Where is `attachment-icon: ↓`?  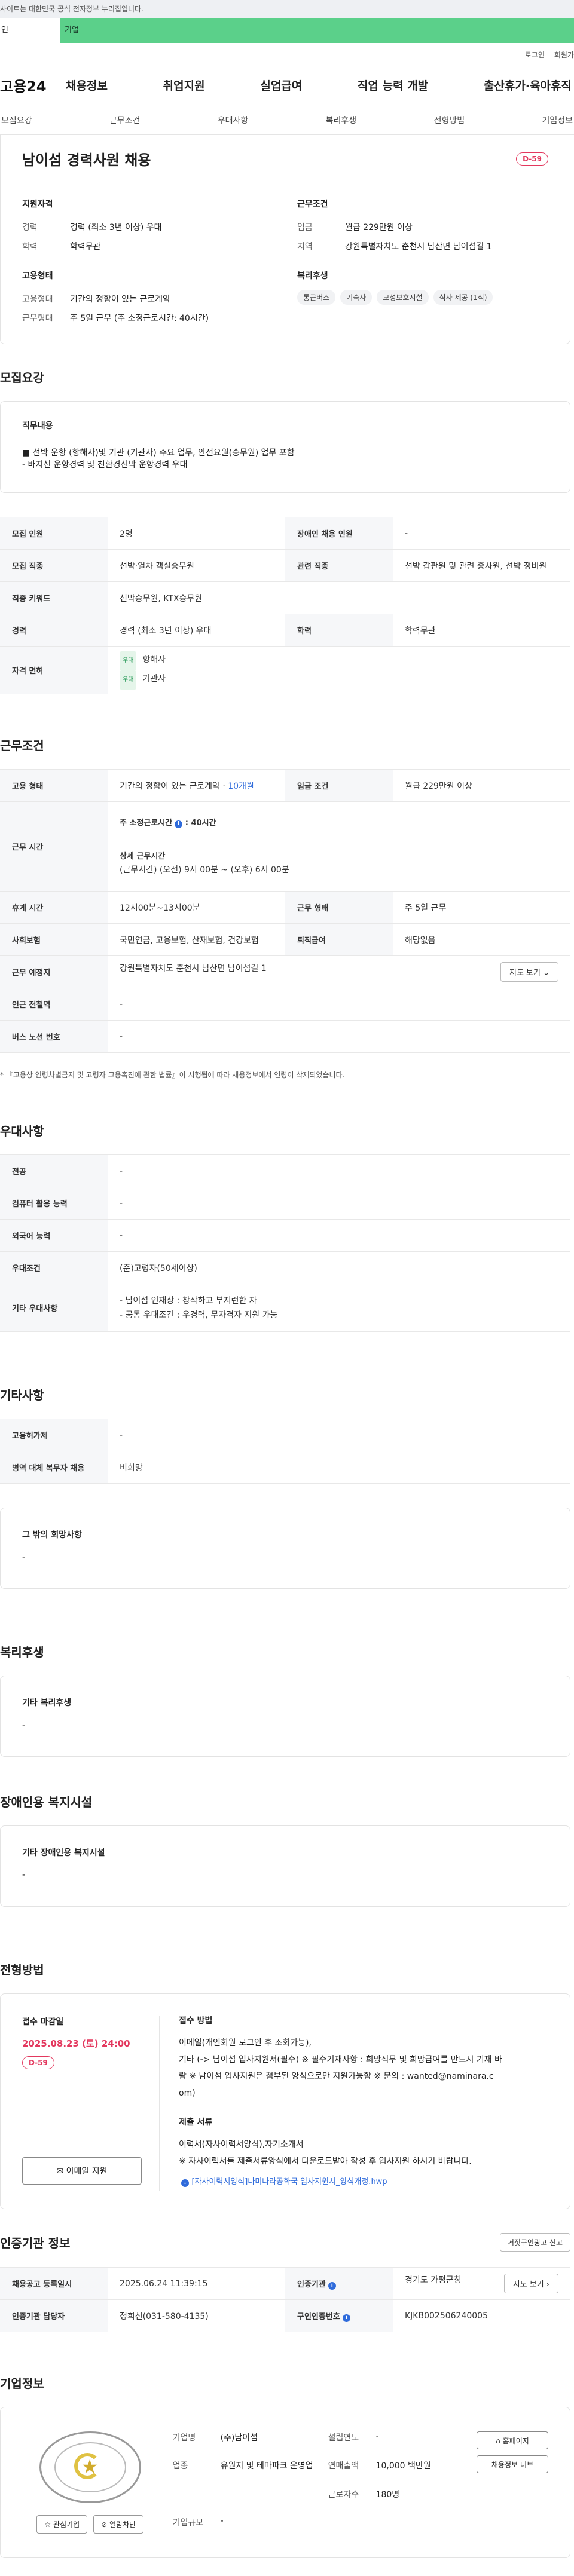
attachment-icon: ↓ is located at coordinates (185, 2183).